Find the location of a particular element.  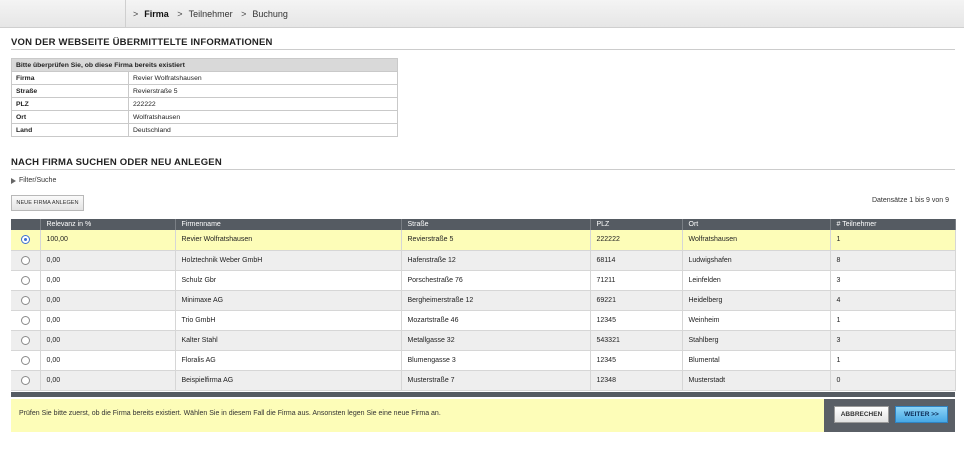

info-row-plz: PLZ 222222 is located at coordinates (204, 104).